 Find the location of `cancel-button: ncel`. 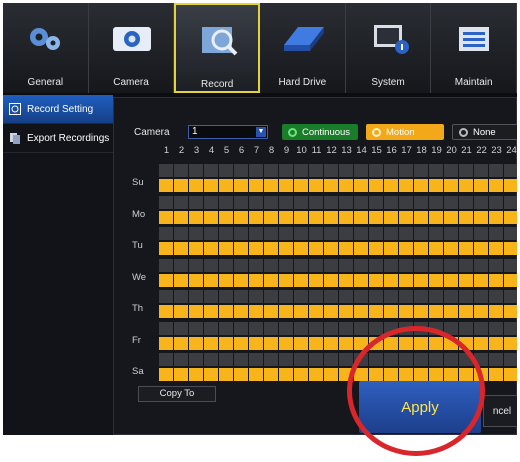

cancel-button: ncel is located at coordinates (500, 411).